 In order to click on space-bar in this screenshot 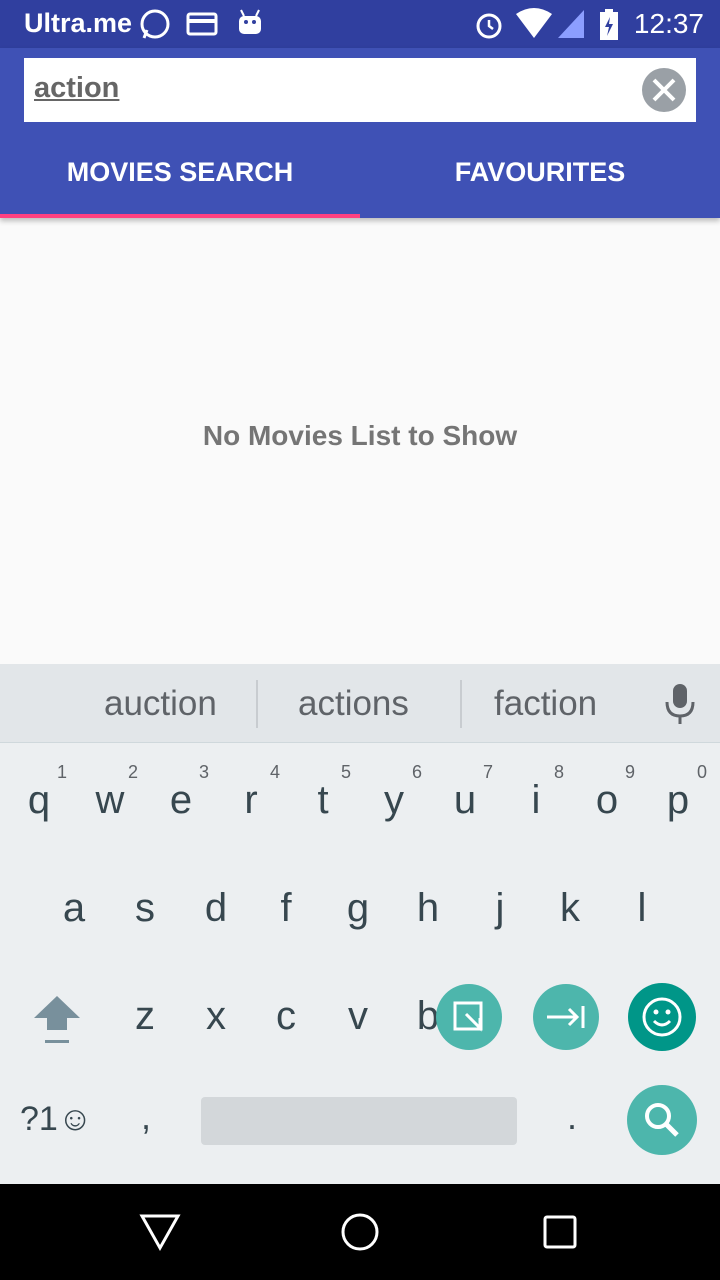, I will do `click(359, 1121)`.